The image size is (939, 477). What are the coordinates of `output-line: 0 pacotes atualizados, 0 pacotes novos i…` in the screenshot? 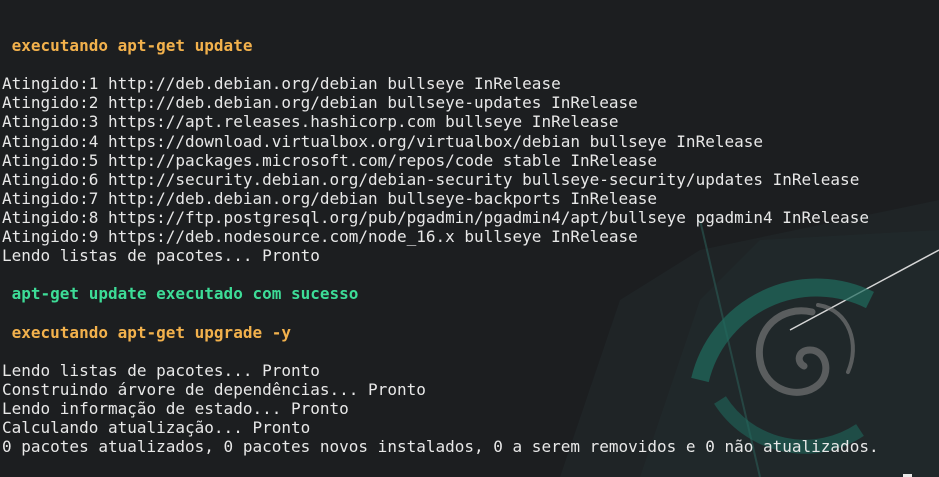 It's located at (440, 447).